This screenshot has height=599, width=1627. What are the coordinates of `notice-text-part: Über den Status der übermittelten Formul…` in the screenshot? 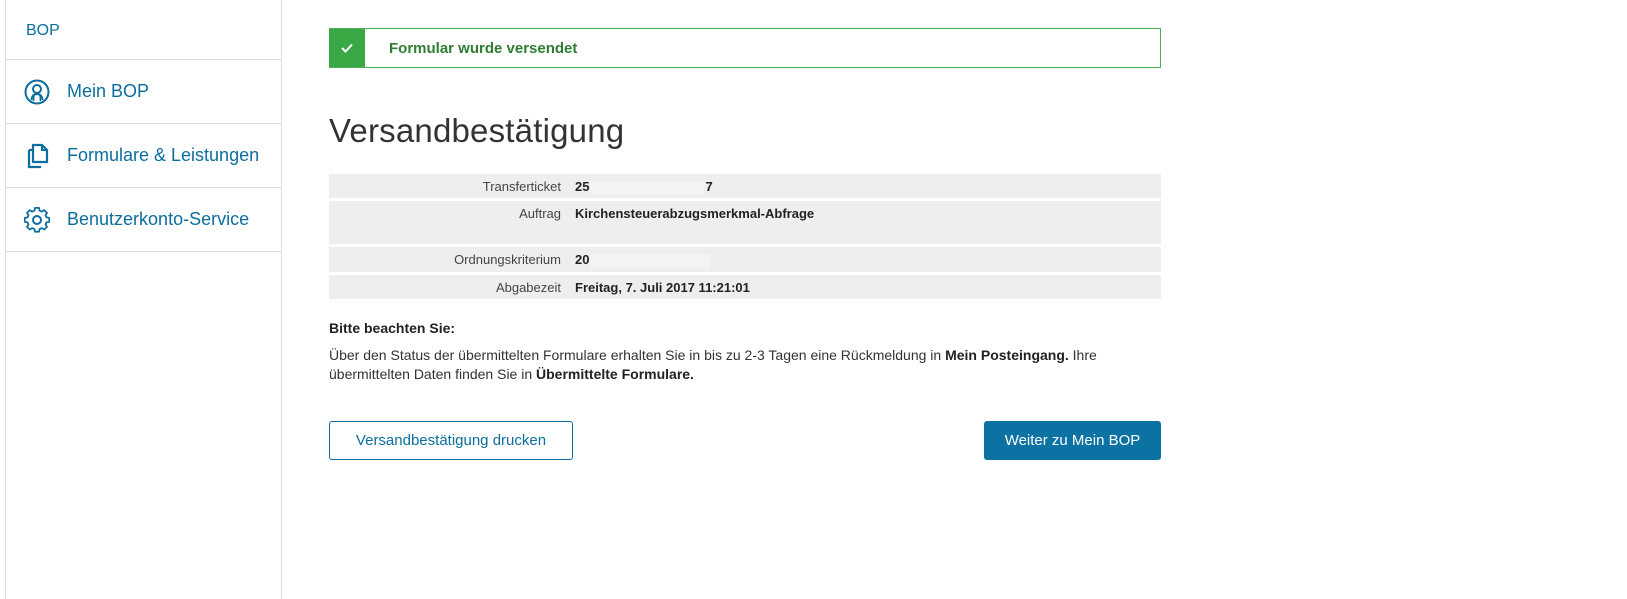 It's located at (637, 355).